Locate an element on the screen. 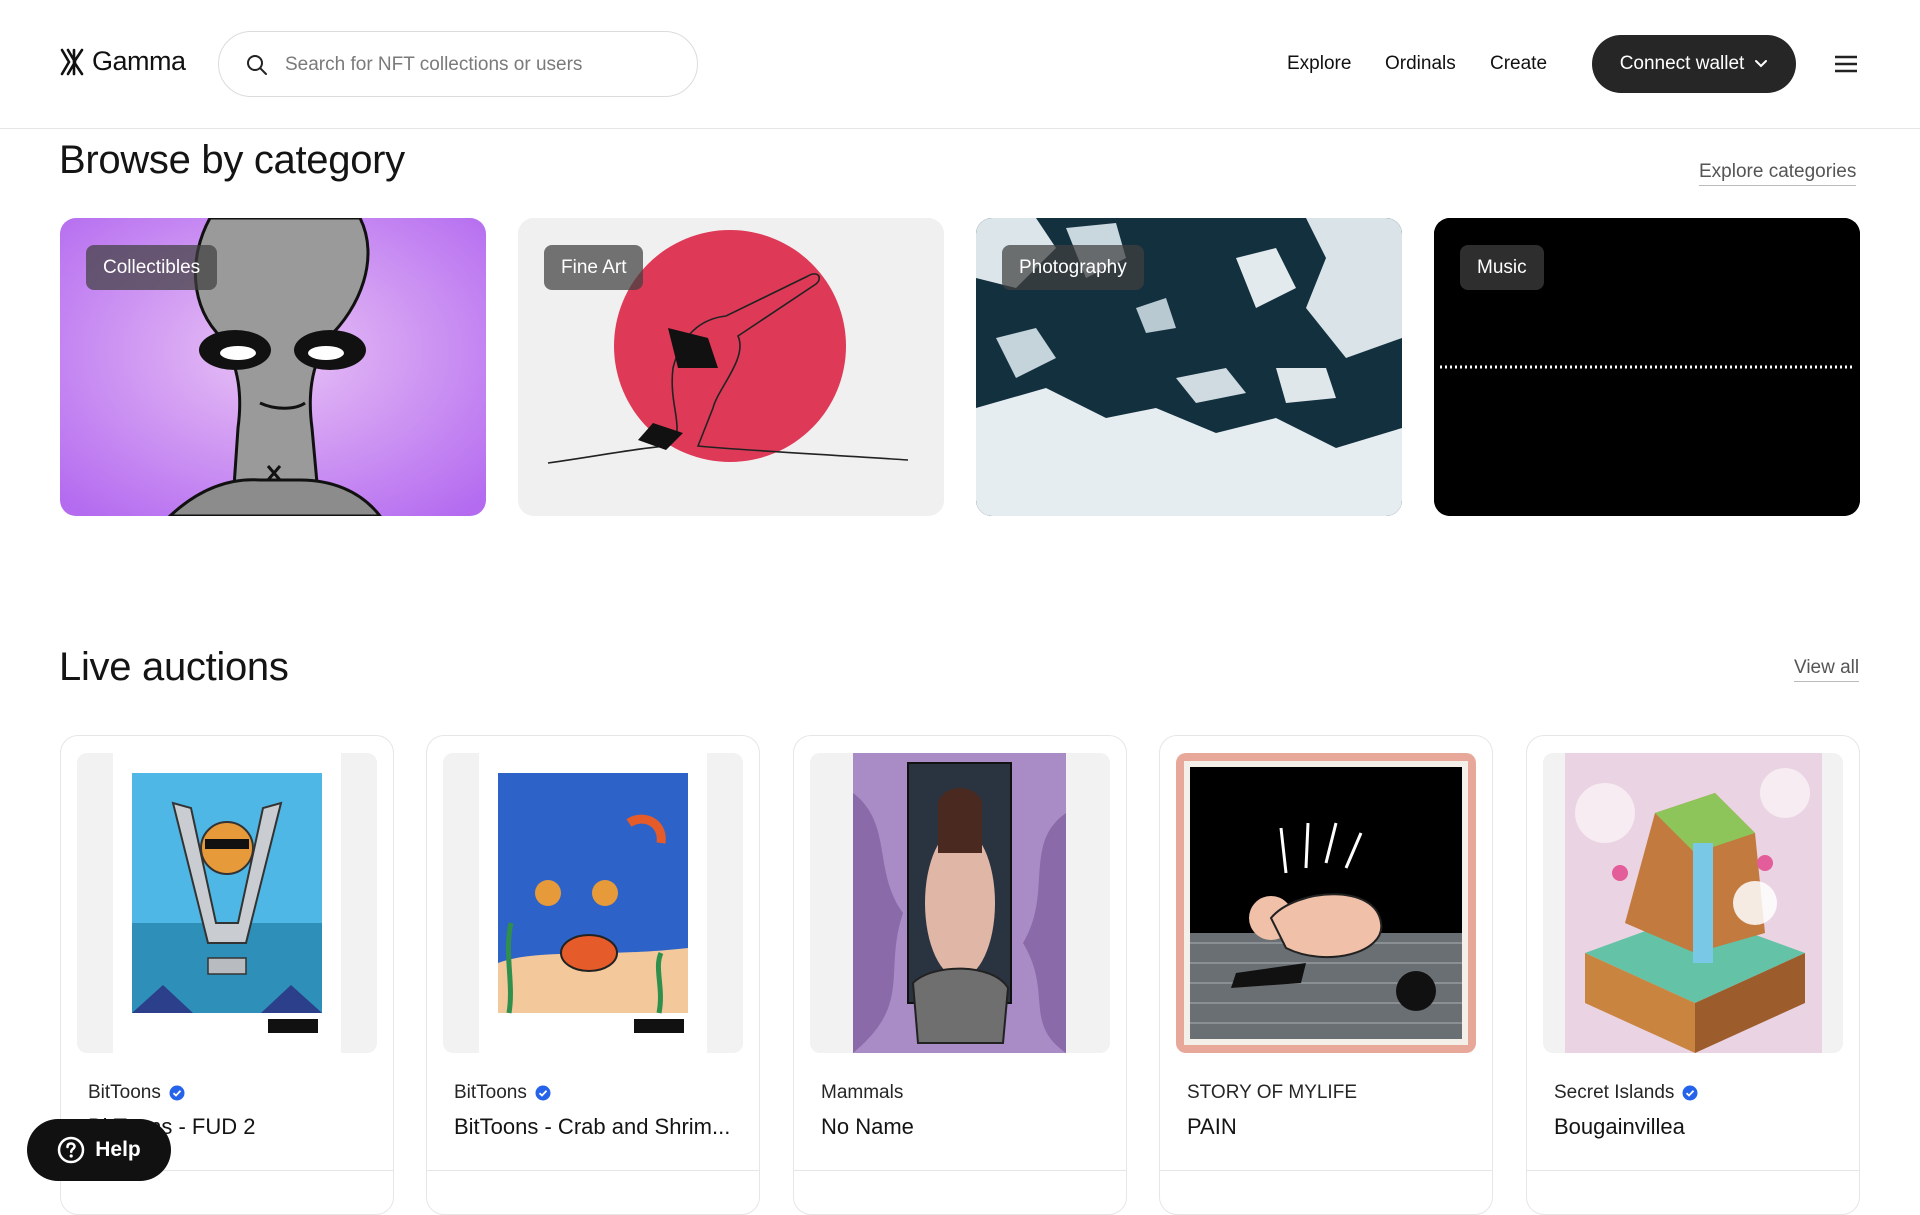  auction-item-name: Bougainvillea is located at coordinates (1619, 1126).